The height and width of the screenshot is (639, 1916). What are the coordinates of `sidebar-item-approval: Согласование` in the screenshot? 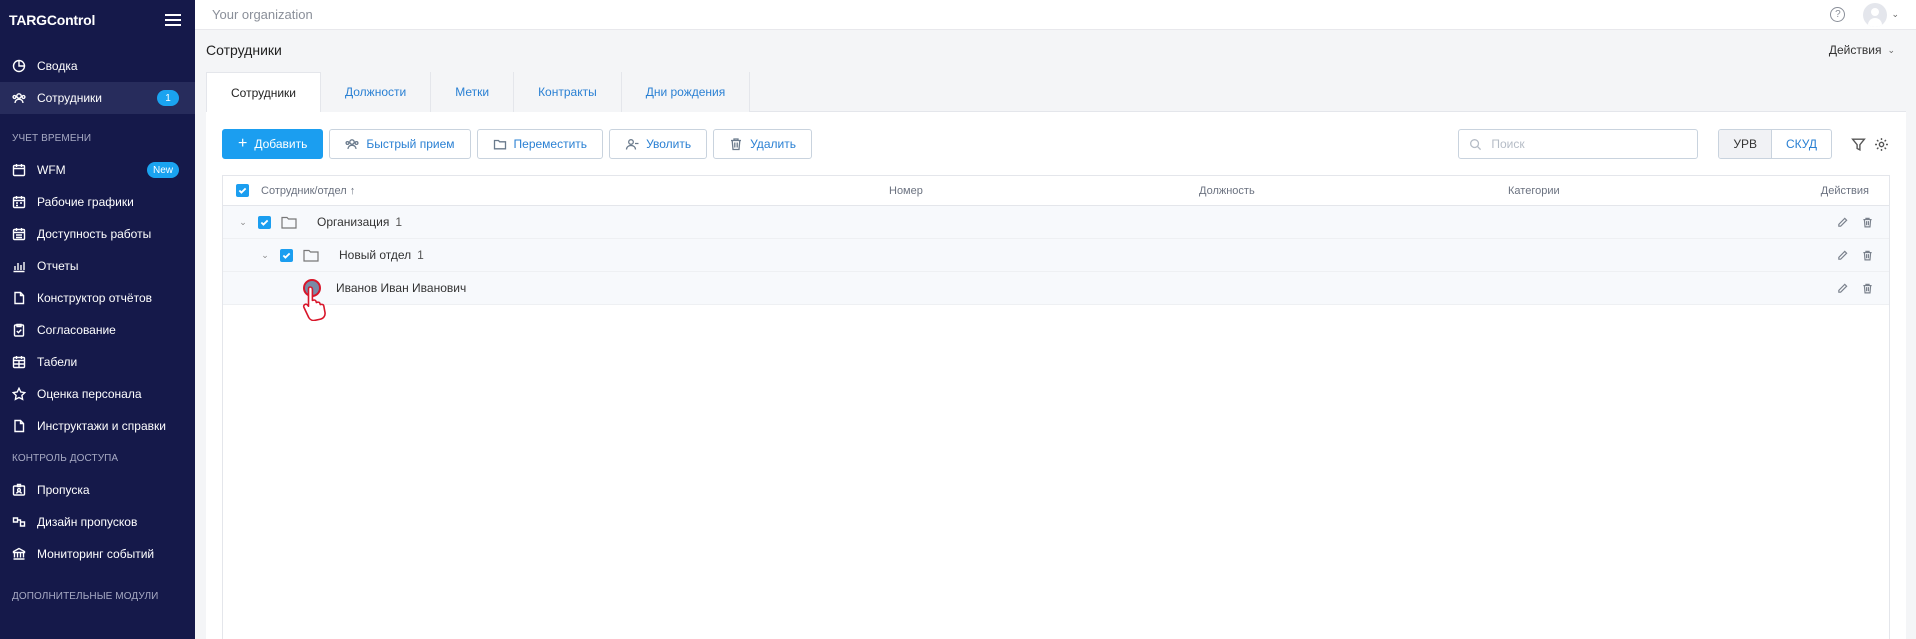 It's located at (97, 330).